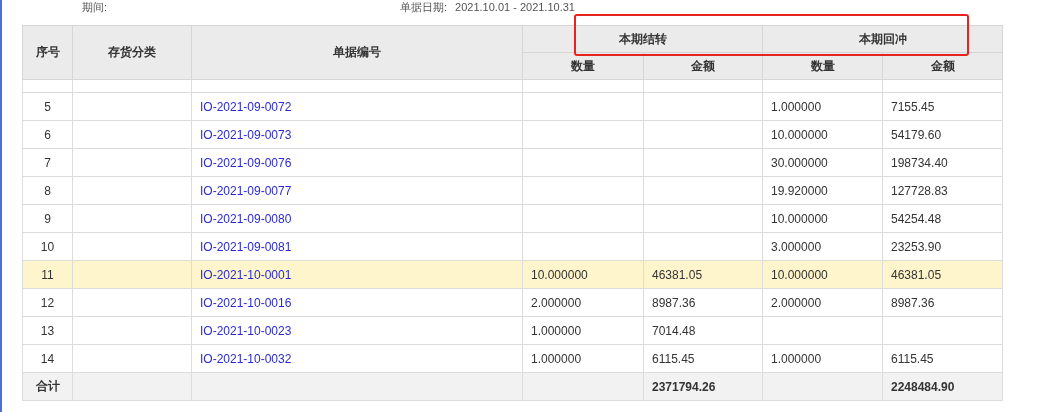 Image resolution: width=1037 pixels, height=412 pixels. I want to click on document-link: IO-2021-09-0072, so click(357, 106).